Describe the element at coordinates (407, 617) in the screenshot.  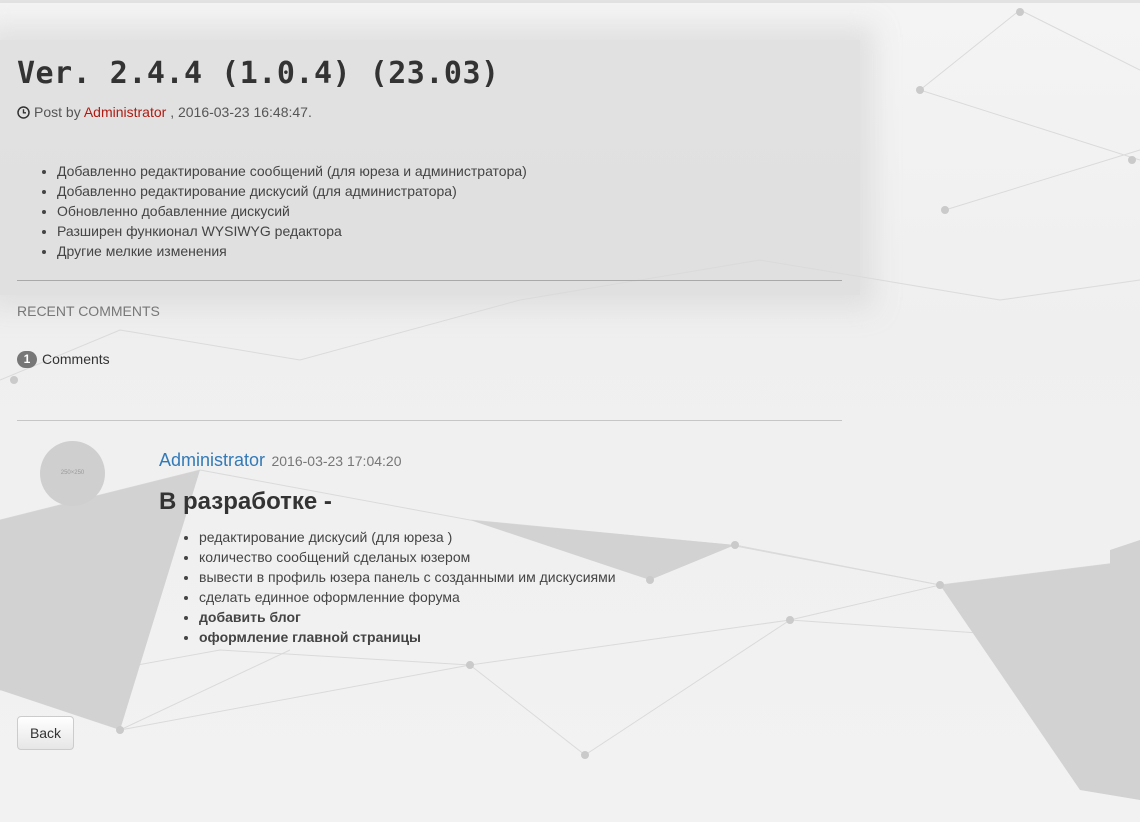
I see `list-item: добавить блог` at that location.